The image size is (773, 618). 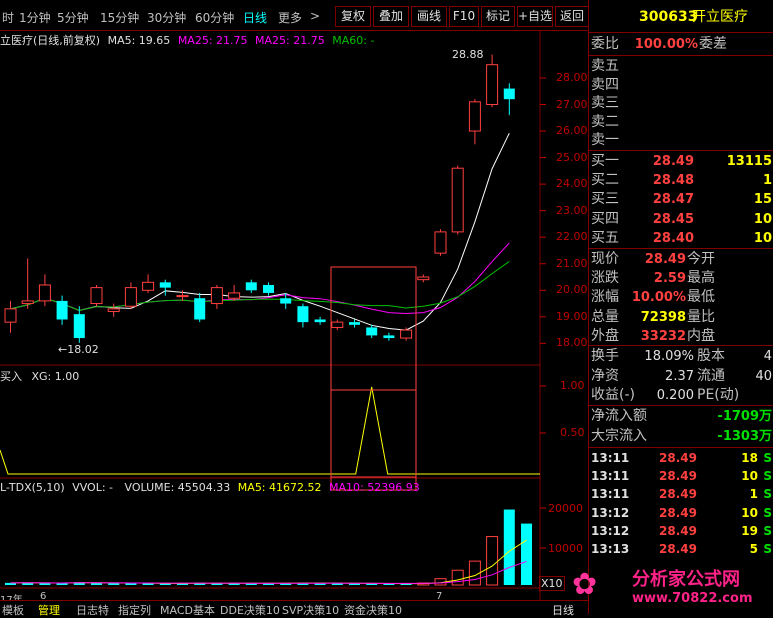 I want to click on ma5-value: MA5: 19.65, so click(x=139, y=40).